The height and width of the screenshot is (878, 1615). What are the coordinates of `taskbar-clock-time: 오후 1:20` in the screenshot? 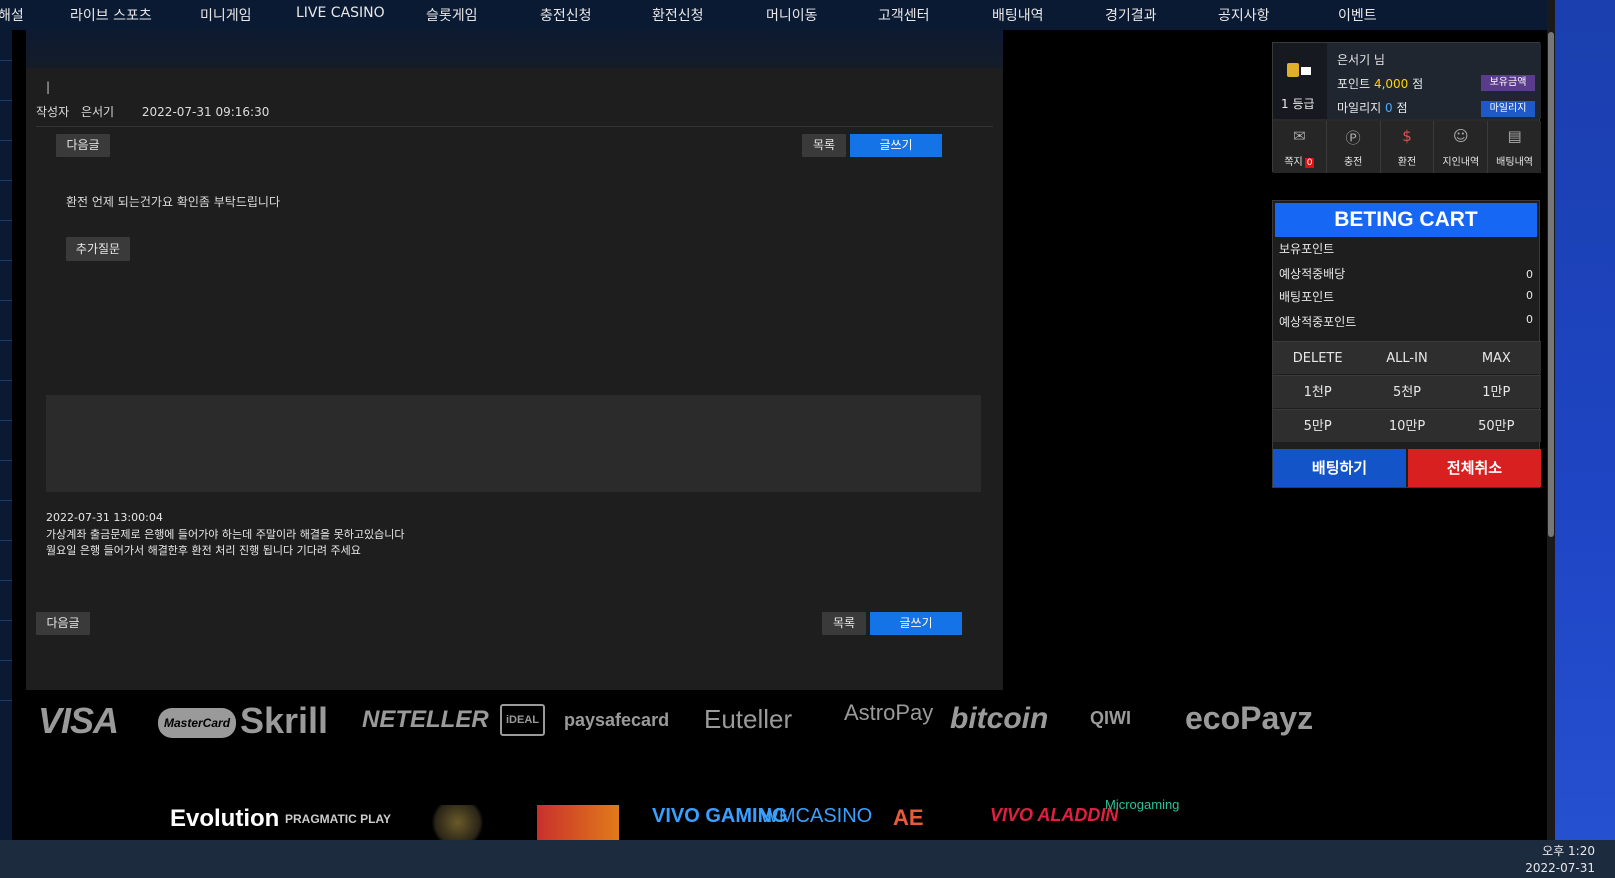 It's located at (1568, 850).